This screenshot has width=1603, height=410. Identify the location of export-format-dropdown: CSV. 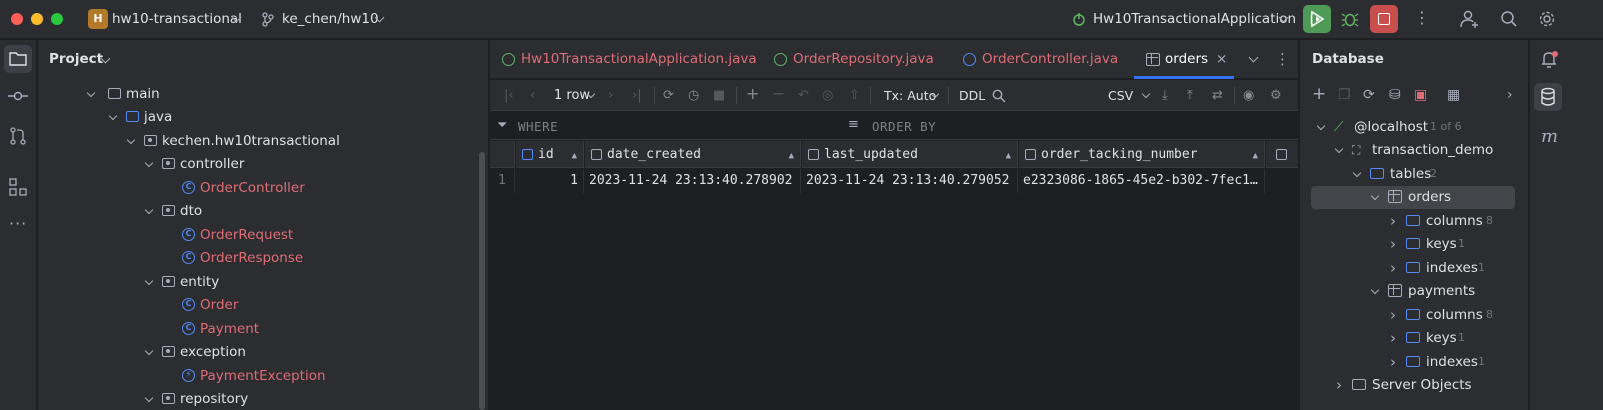
(1120, 95).